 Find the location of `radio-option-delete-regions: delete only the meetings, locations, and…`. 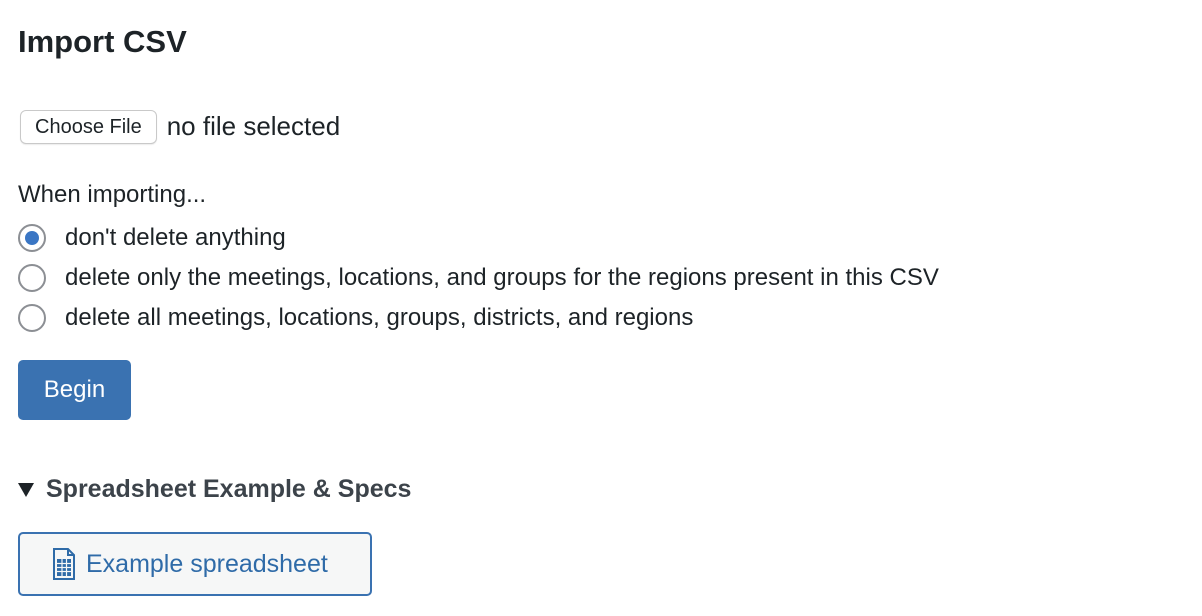

radio-option-delete-regions: delete only the meetings, locations, and… is located at coordinates (478, 278).